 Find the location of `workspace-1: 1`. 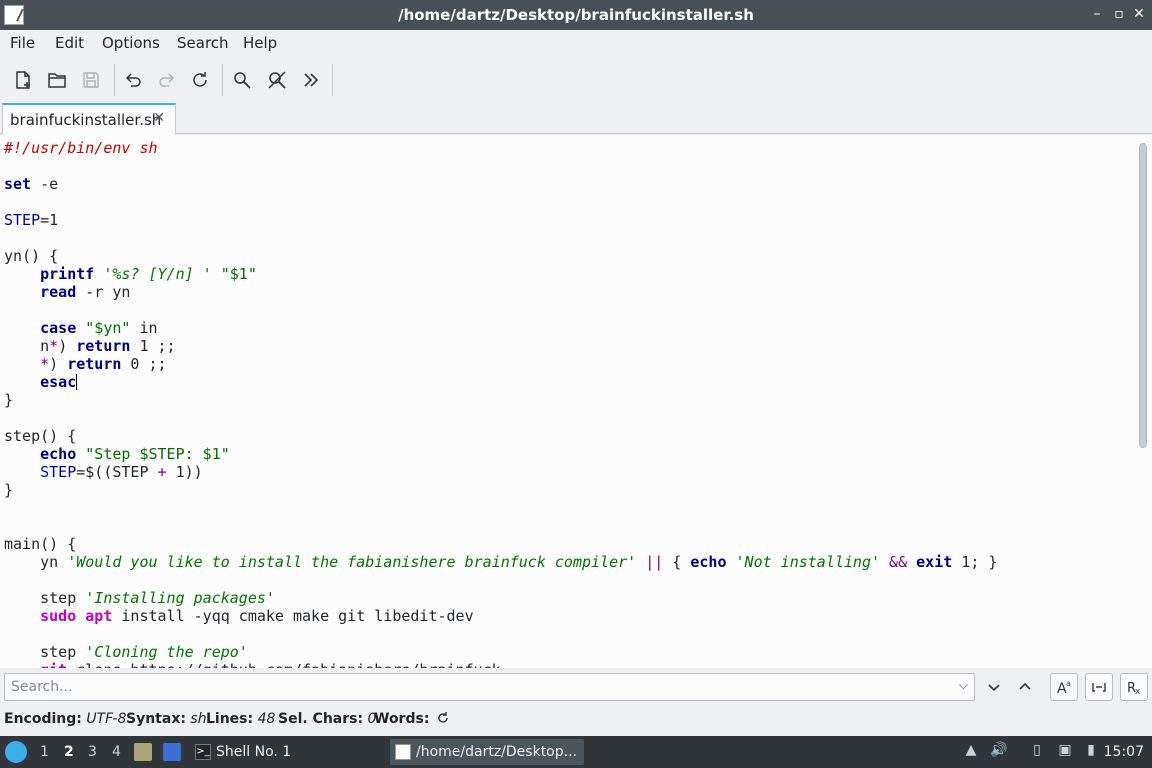

workspace-1: 1 is located at coordinates (44, 752).